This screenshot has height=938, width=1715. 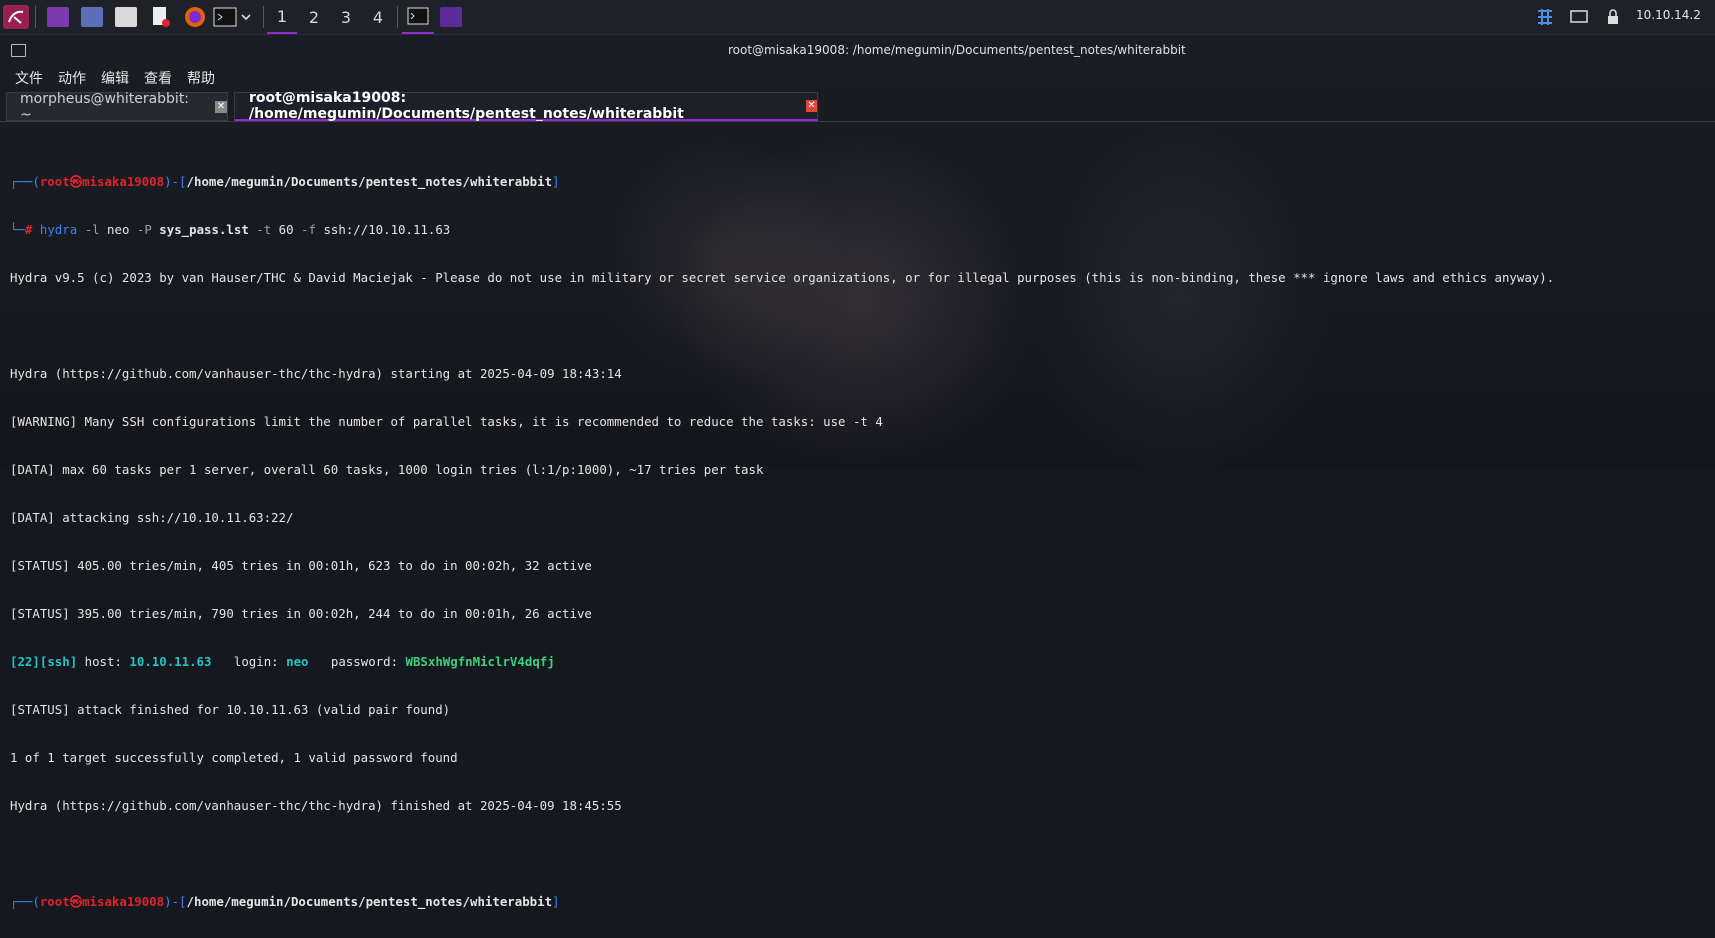 I want to click on ip-address: 10.10.14.2, so click(x=1668, y=15).